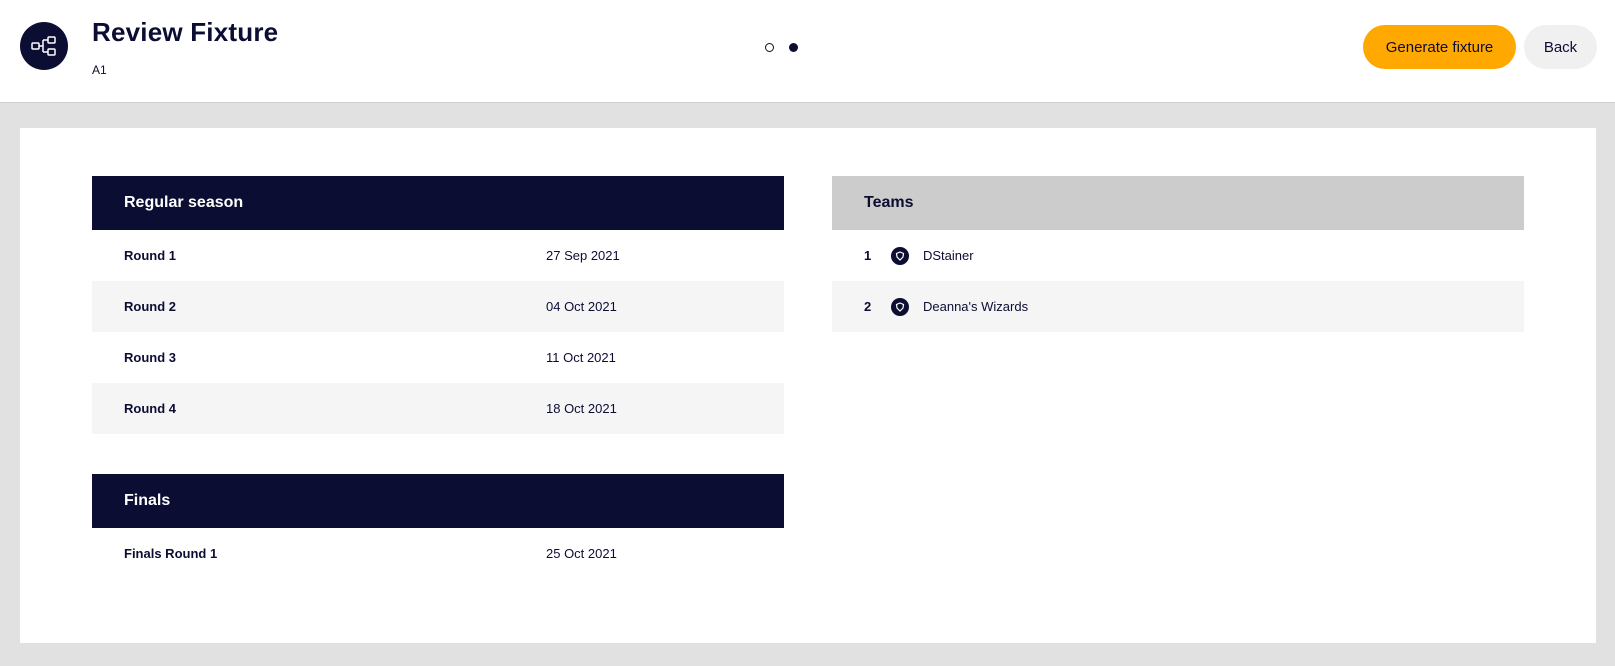  I want to click on generate-fixture-button: Generate fixture, so click(1439, 47).